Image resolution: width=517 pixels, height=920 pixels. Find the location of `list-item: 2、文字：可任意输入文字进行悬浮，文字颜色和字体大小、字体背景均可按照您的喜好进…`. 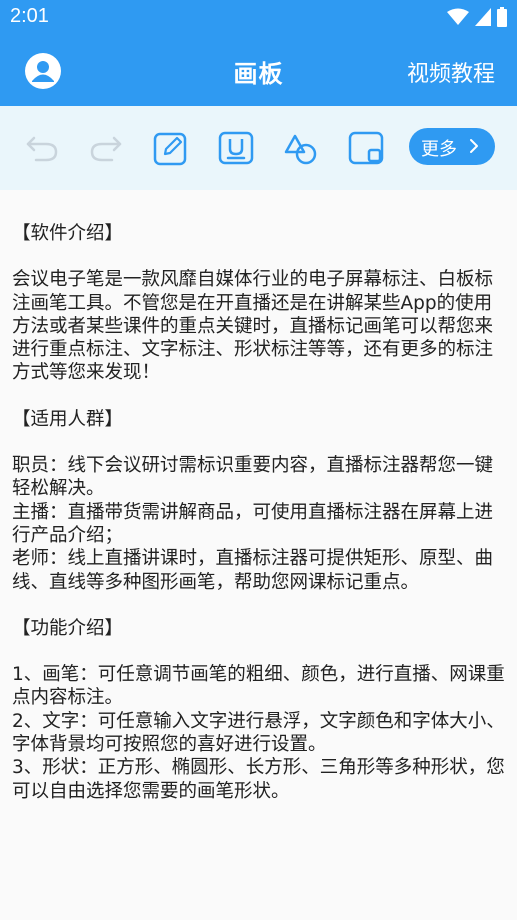

list-item: 2、文字：可任意输入文字进行悬浮，文字颜色和字体大小、字体背景均可按照您的喜好进… is located at coordinates (258, 733).